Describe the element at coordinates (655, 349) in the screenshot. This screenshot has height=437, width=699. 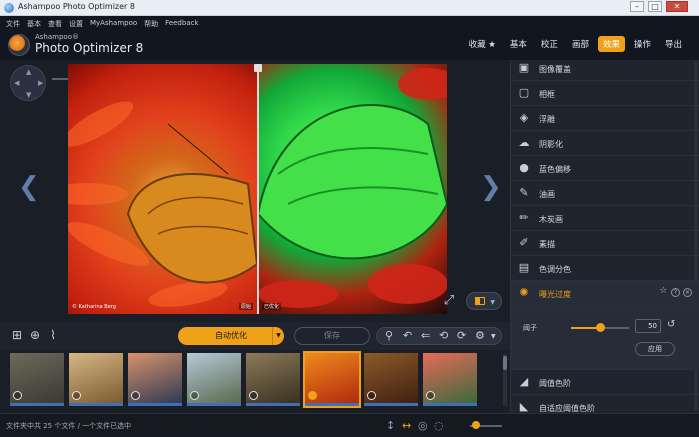
I see `apply-button: 应用` at that location.